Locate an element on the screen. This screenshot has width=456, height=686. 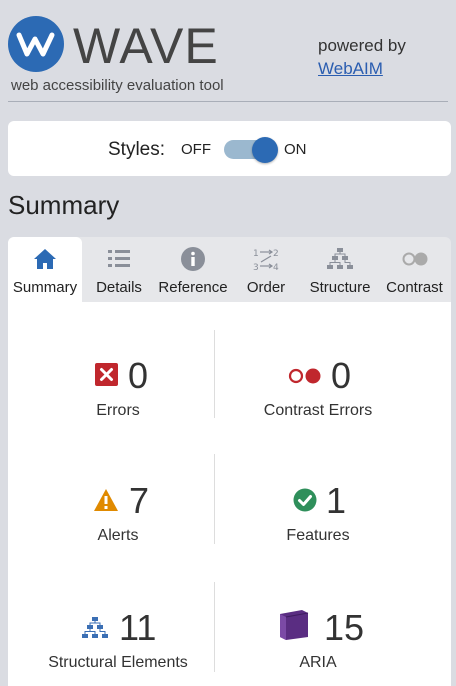
tab-structure: Structure is located at coordinates (340, 269).